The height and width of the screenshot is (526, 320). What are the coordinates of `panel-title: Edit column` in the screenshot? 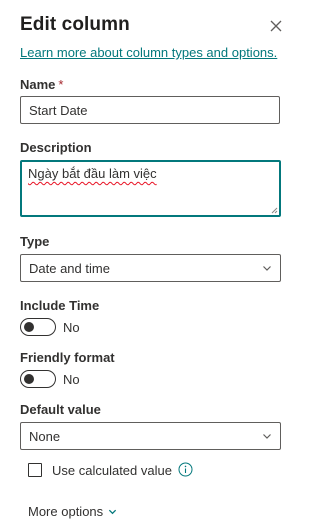 It's located at (75, 24).